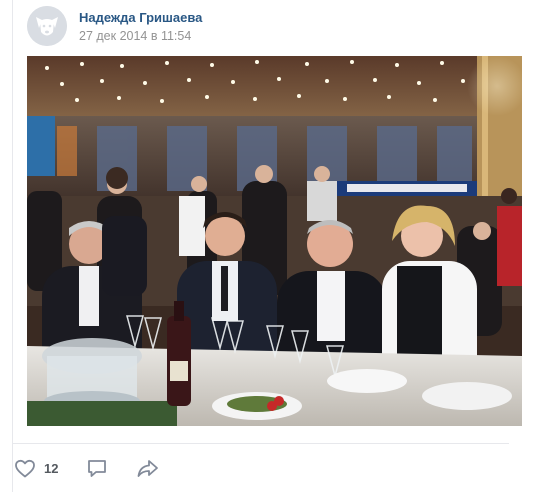  What do you see at coordinates (140, 17) in the screenshot?
I see `author-name-link: Надежда Гришаева` at bounding box center [140, 17].